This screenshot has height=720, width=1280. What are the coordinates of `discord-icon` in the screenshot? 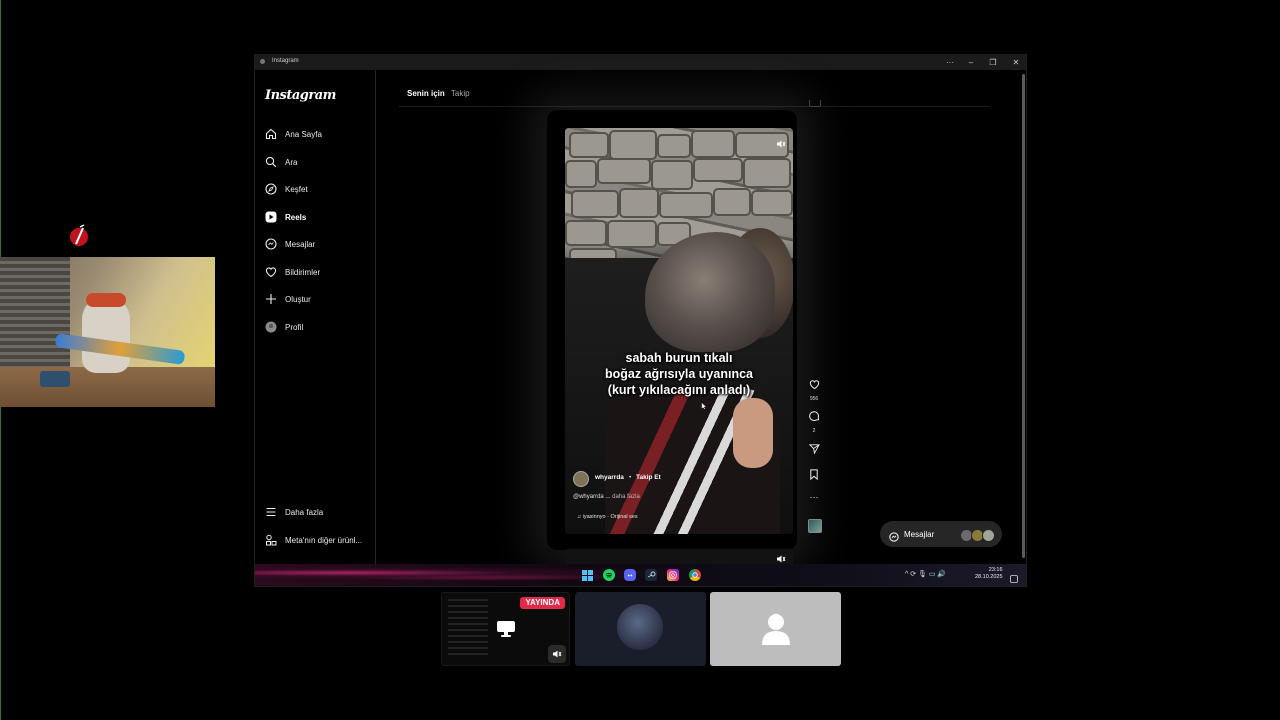 It's located at (630, 575).